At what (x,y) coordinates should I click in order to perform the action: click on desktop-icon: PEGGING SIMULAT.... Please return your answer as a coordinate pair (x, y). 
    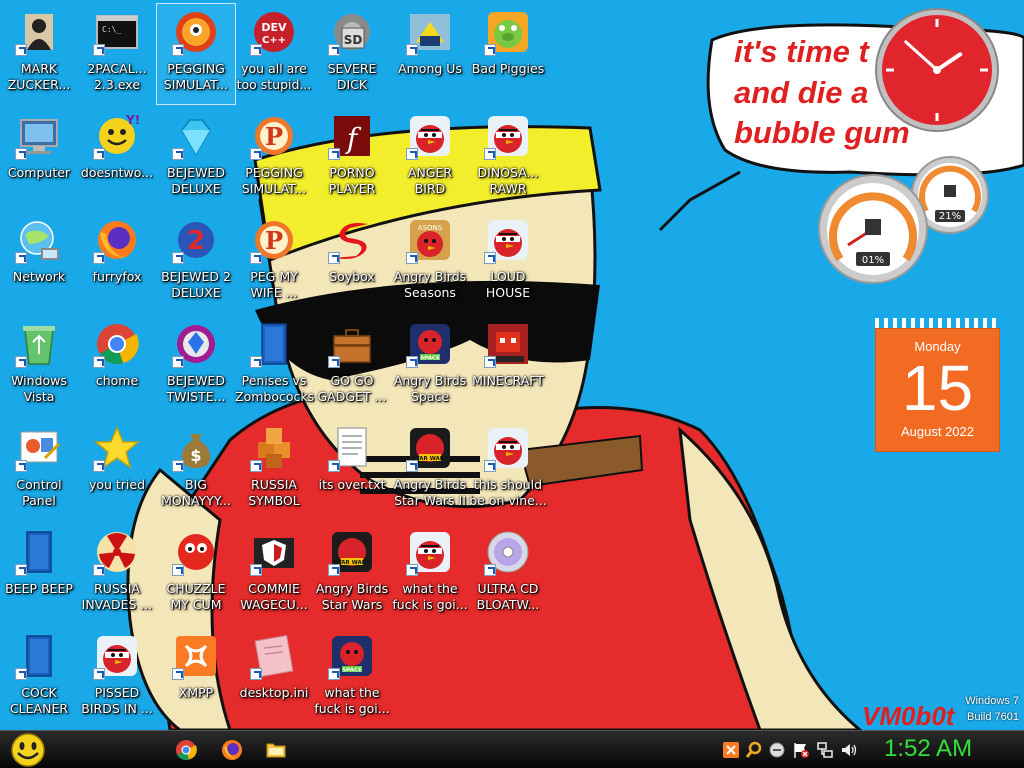
    Looking at the image, I should click on (196, 54).